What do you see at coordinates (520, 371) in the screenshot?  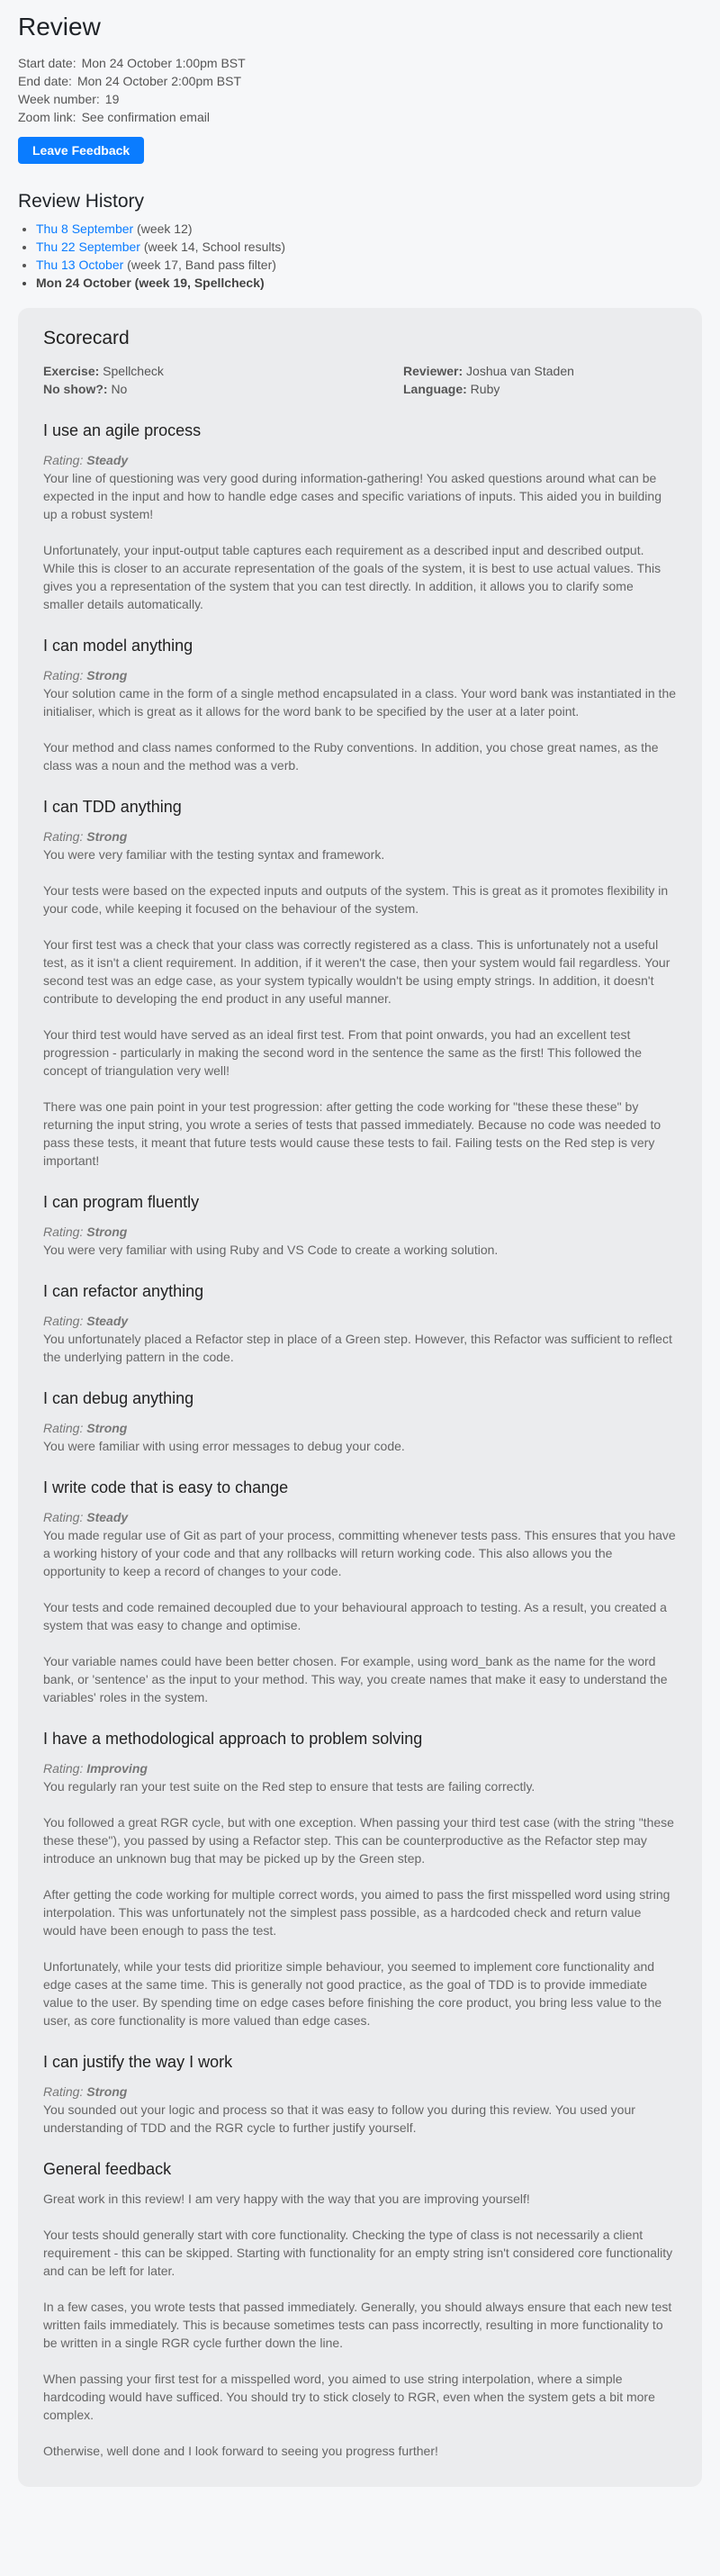 I see `reviewer-value: Joshua van Staden` at bounding box center [520, 371].